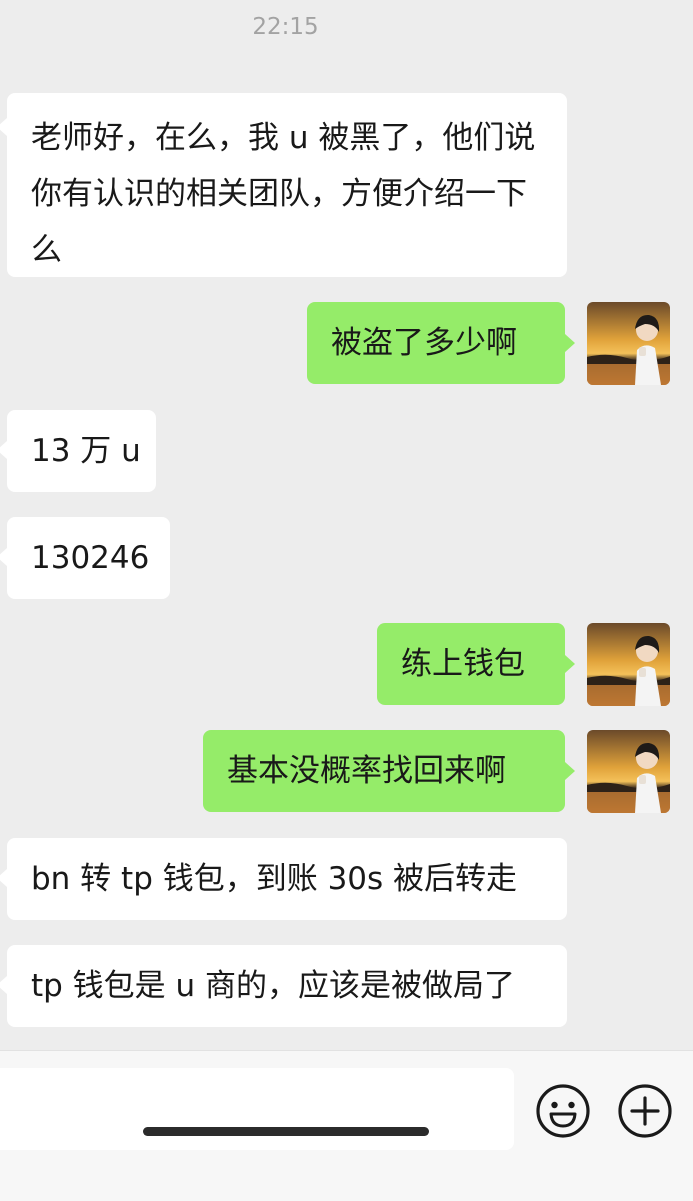  Describe the element at coordinates (285, 27) in the screenshot. I see `message-timestamp: 22:15` at that location.